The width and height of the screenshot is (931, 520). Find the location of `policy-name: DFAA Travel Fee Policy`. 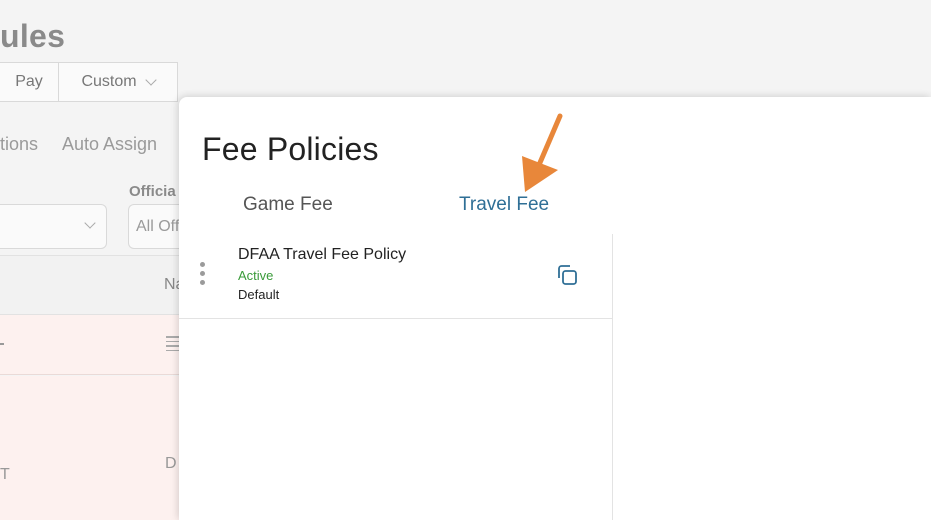

policy-name: DFAA Travel Fee Policy is located at coordinates (322, 254).